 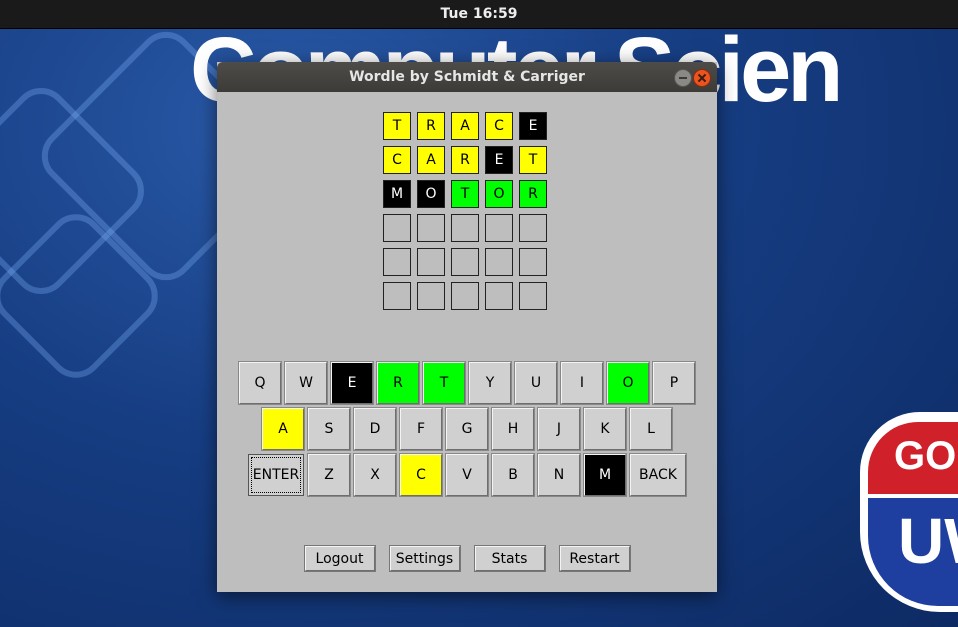 What do you see at coordinates (306, 383) in the screenshot?
I see `key-w: W` at bounding box center [306, 383].